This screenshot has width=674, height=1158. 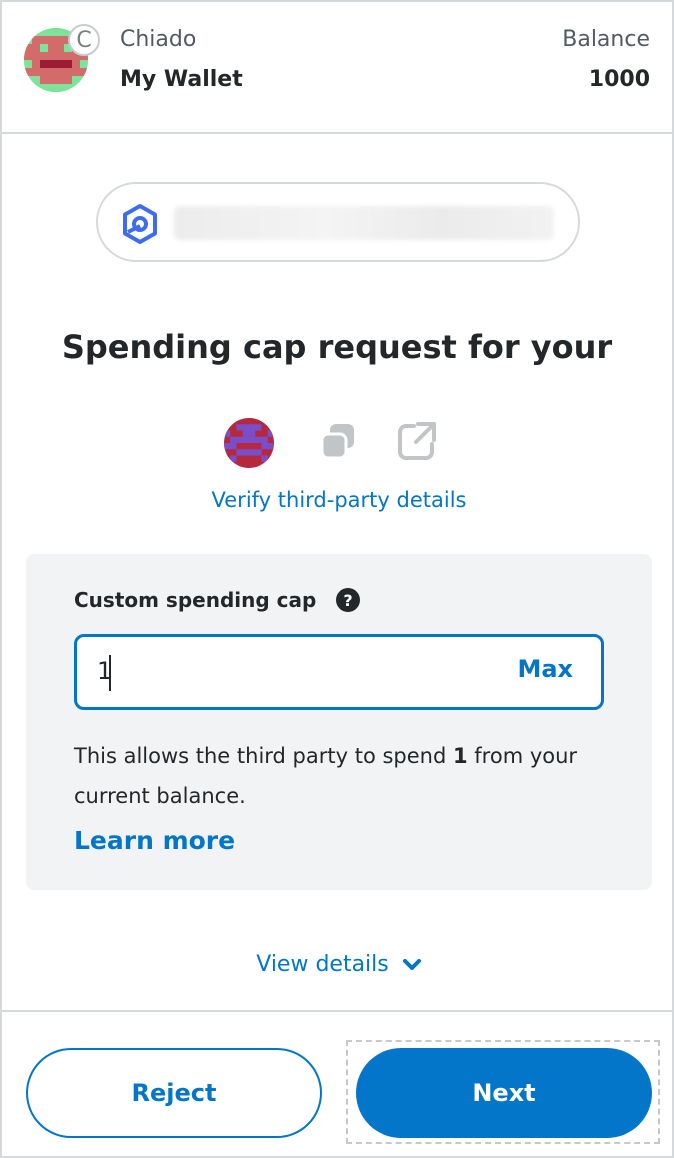 What do you see at coordinates (504, 1093) in the screenshot?
I see `next-button: Next` at bounding box center [504, 1093].